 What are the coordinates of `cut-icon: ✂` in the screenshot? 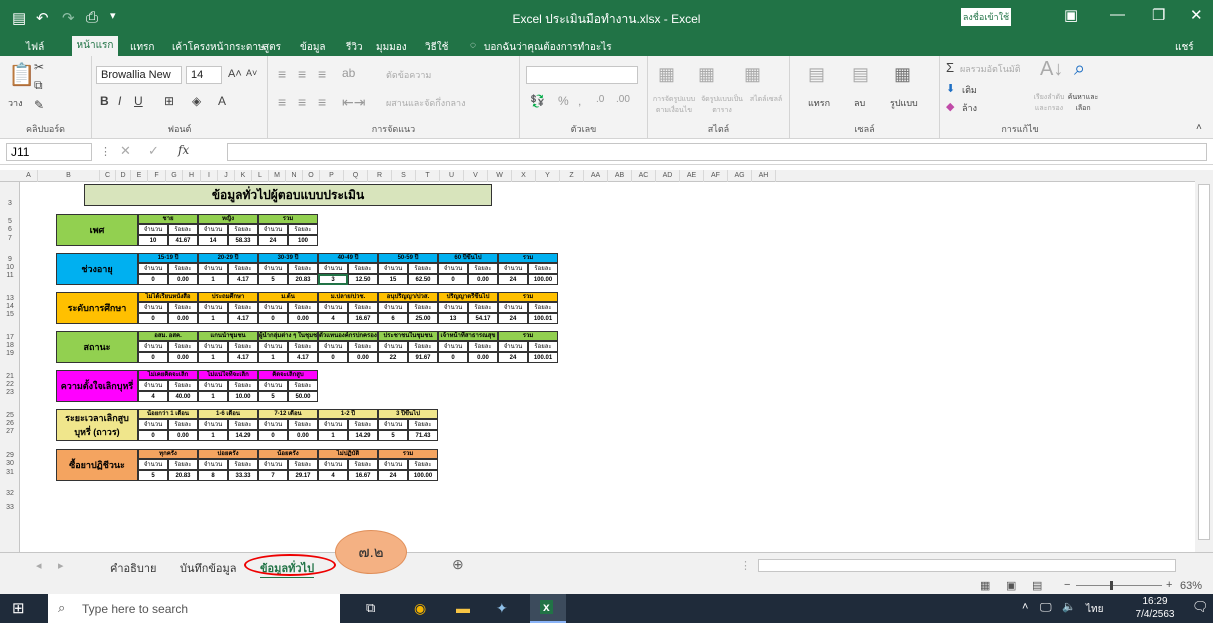 It's located at (39, 67).